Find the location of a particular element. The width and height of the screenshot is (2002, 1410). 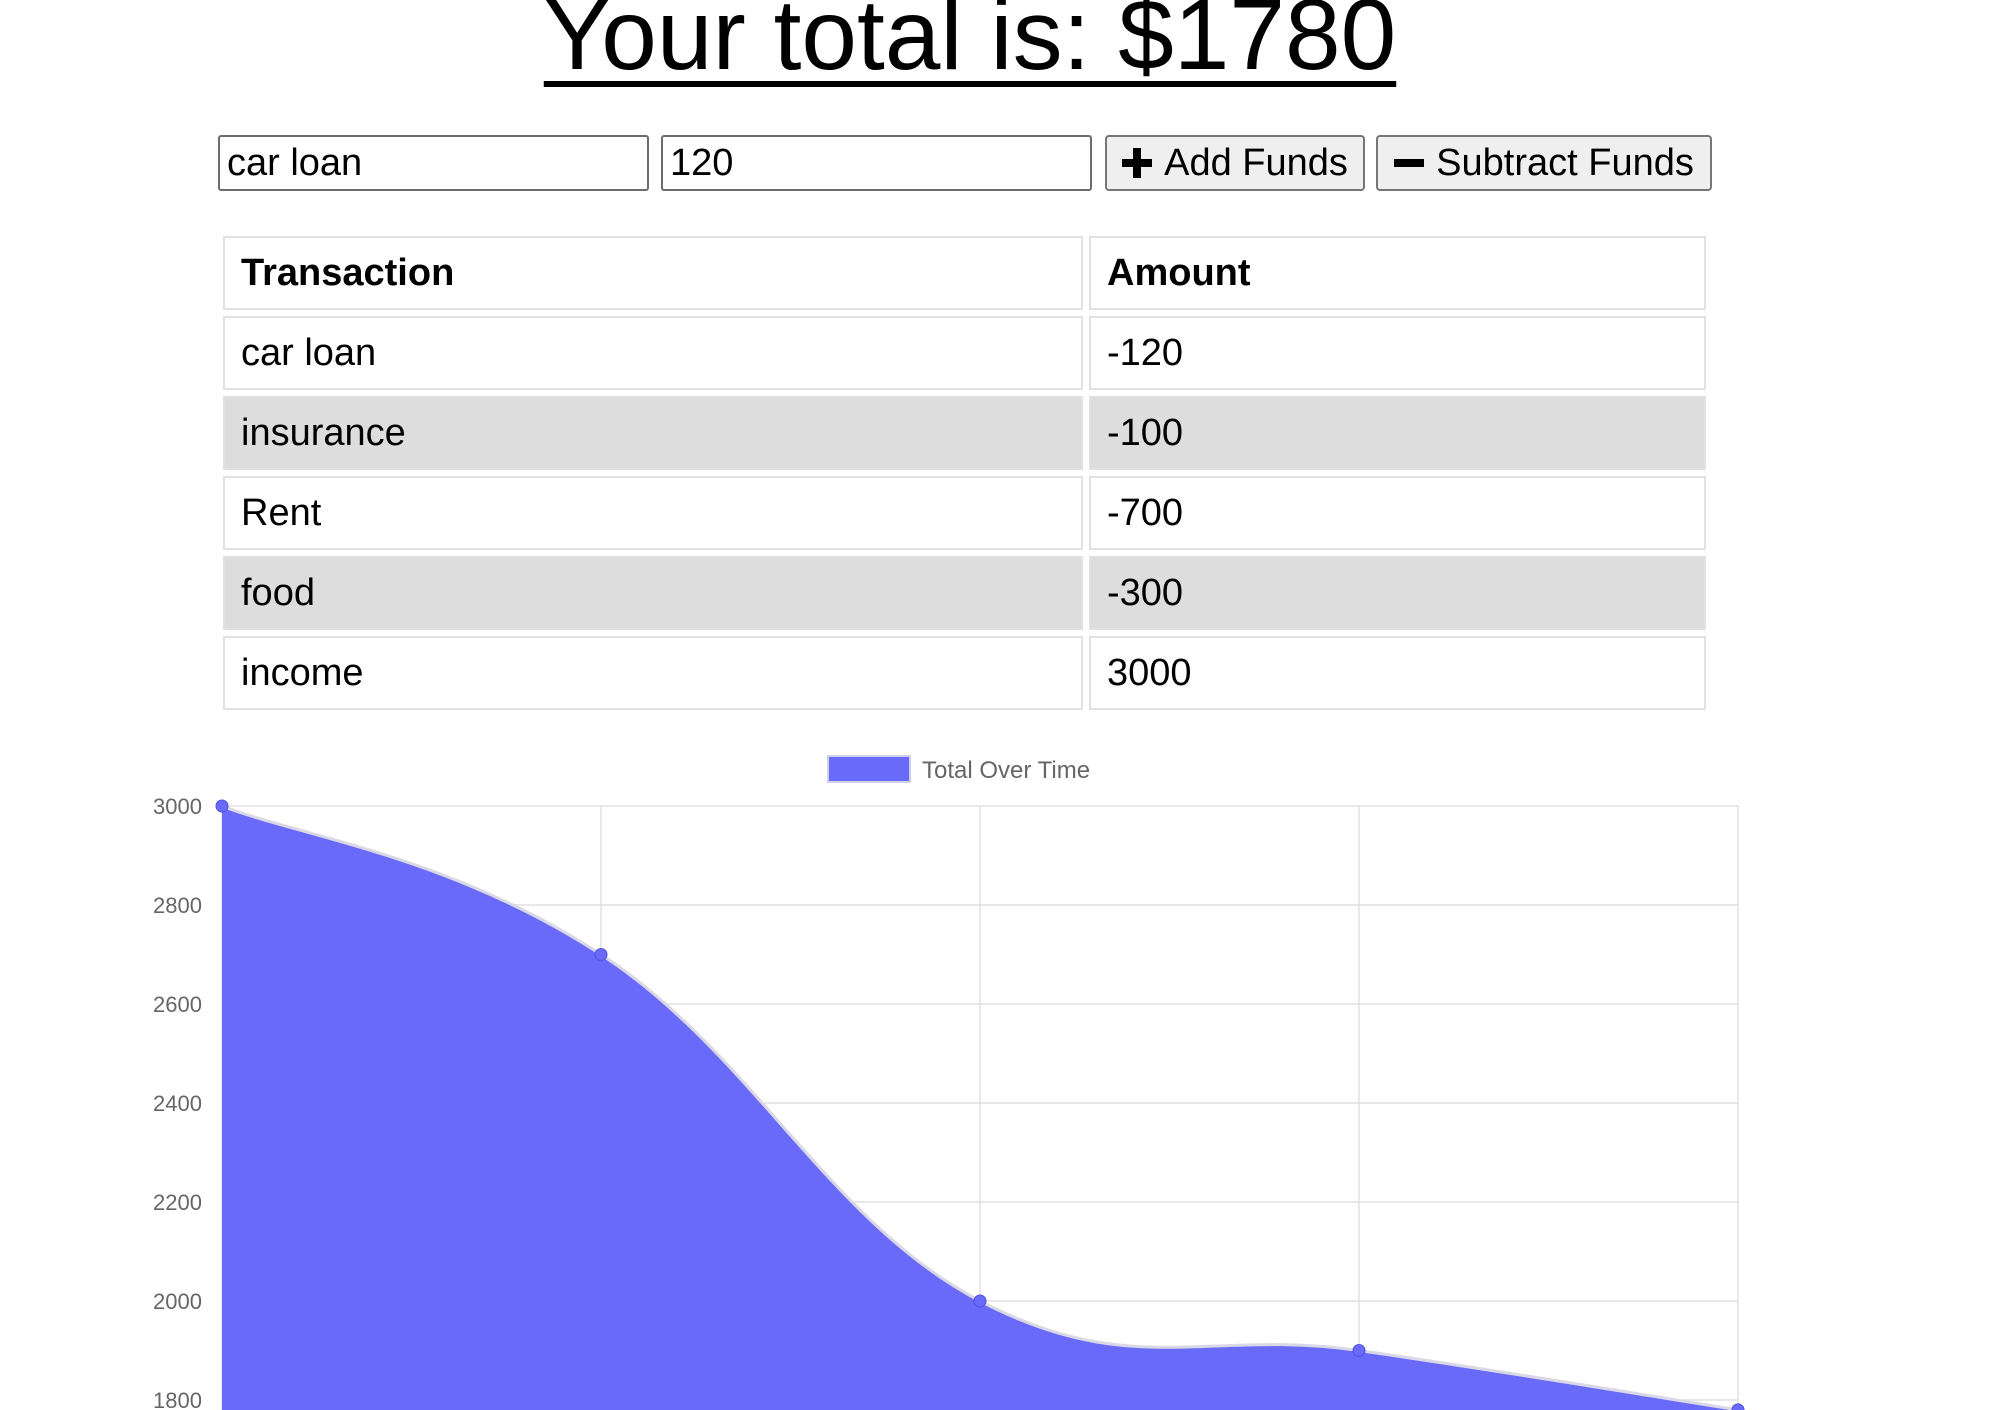

amount-column-header: Amount is located at coordinates (1397, 273).